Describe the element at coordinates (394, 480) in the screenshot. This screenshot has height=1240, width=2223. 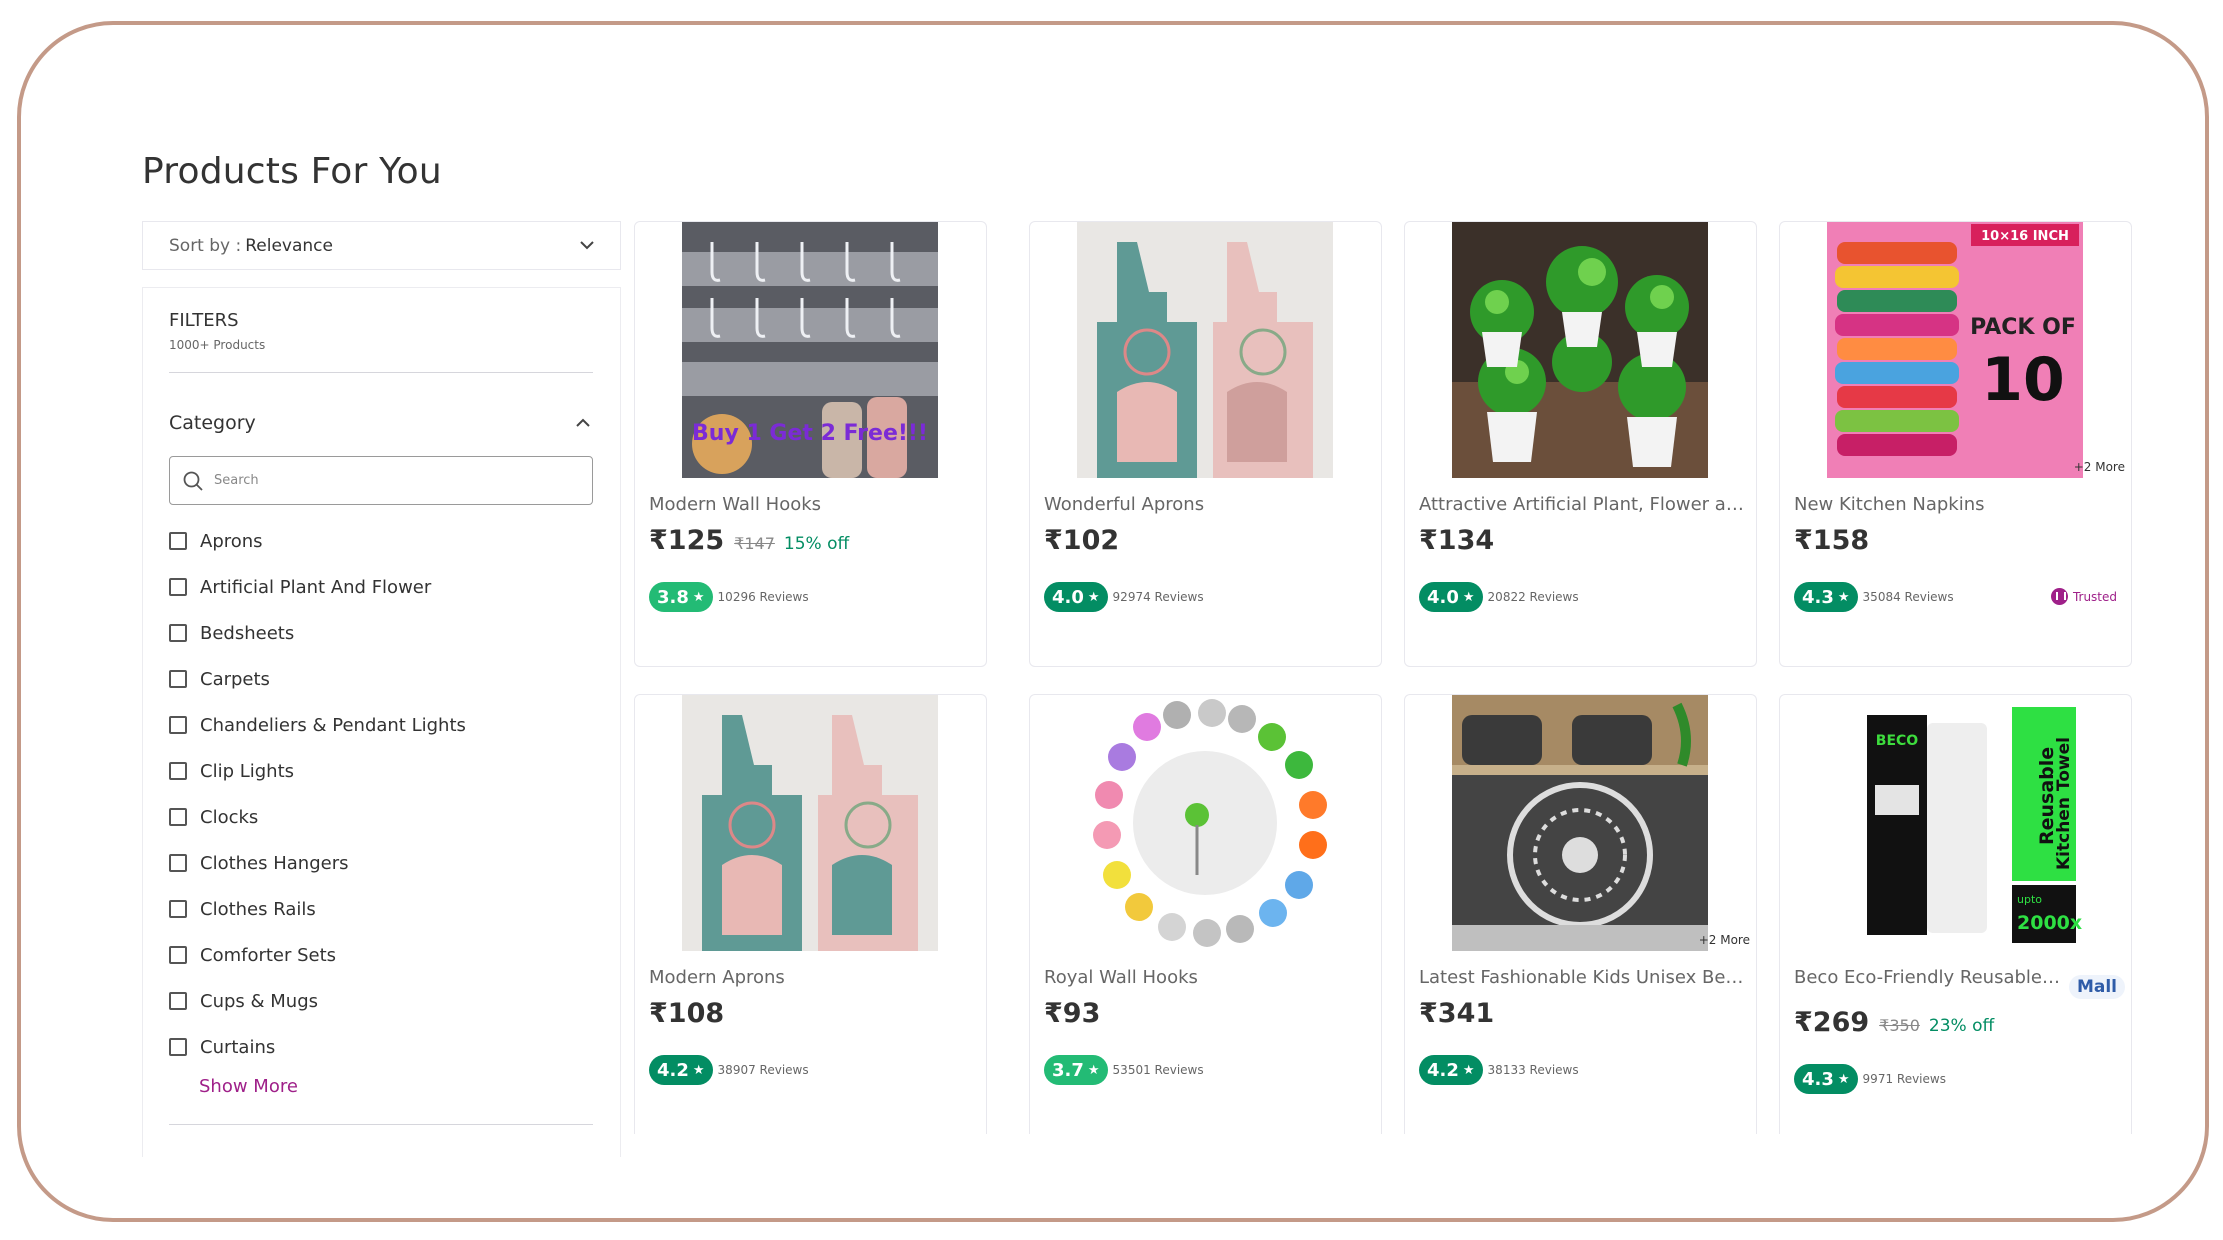
I see `category-search-input` at that location.